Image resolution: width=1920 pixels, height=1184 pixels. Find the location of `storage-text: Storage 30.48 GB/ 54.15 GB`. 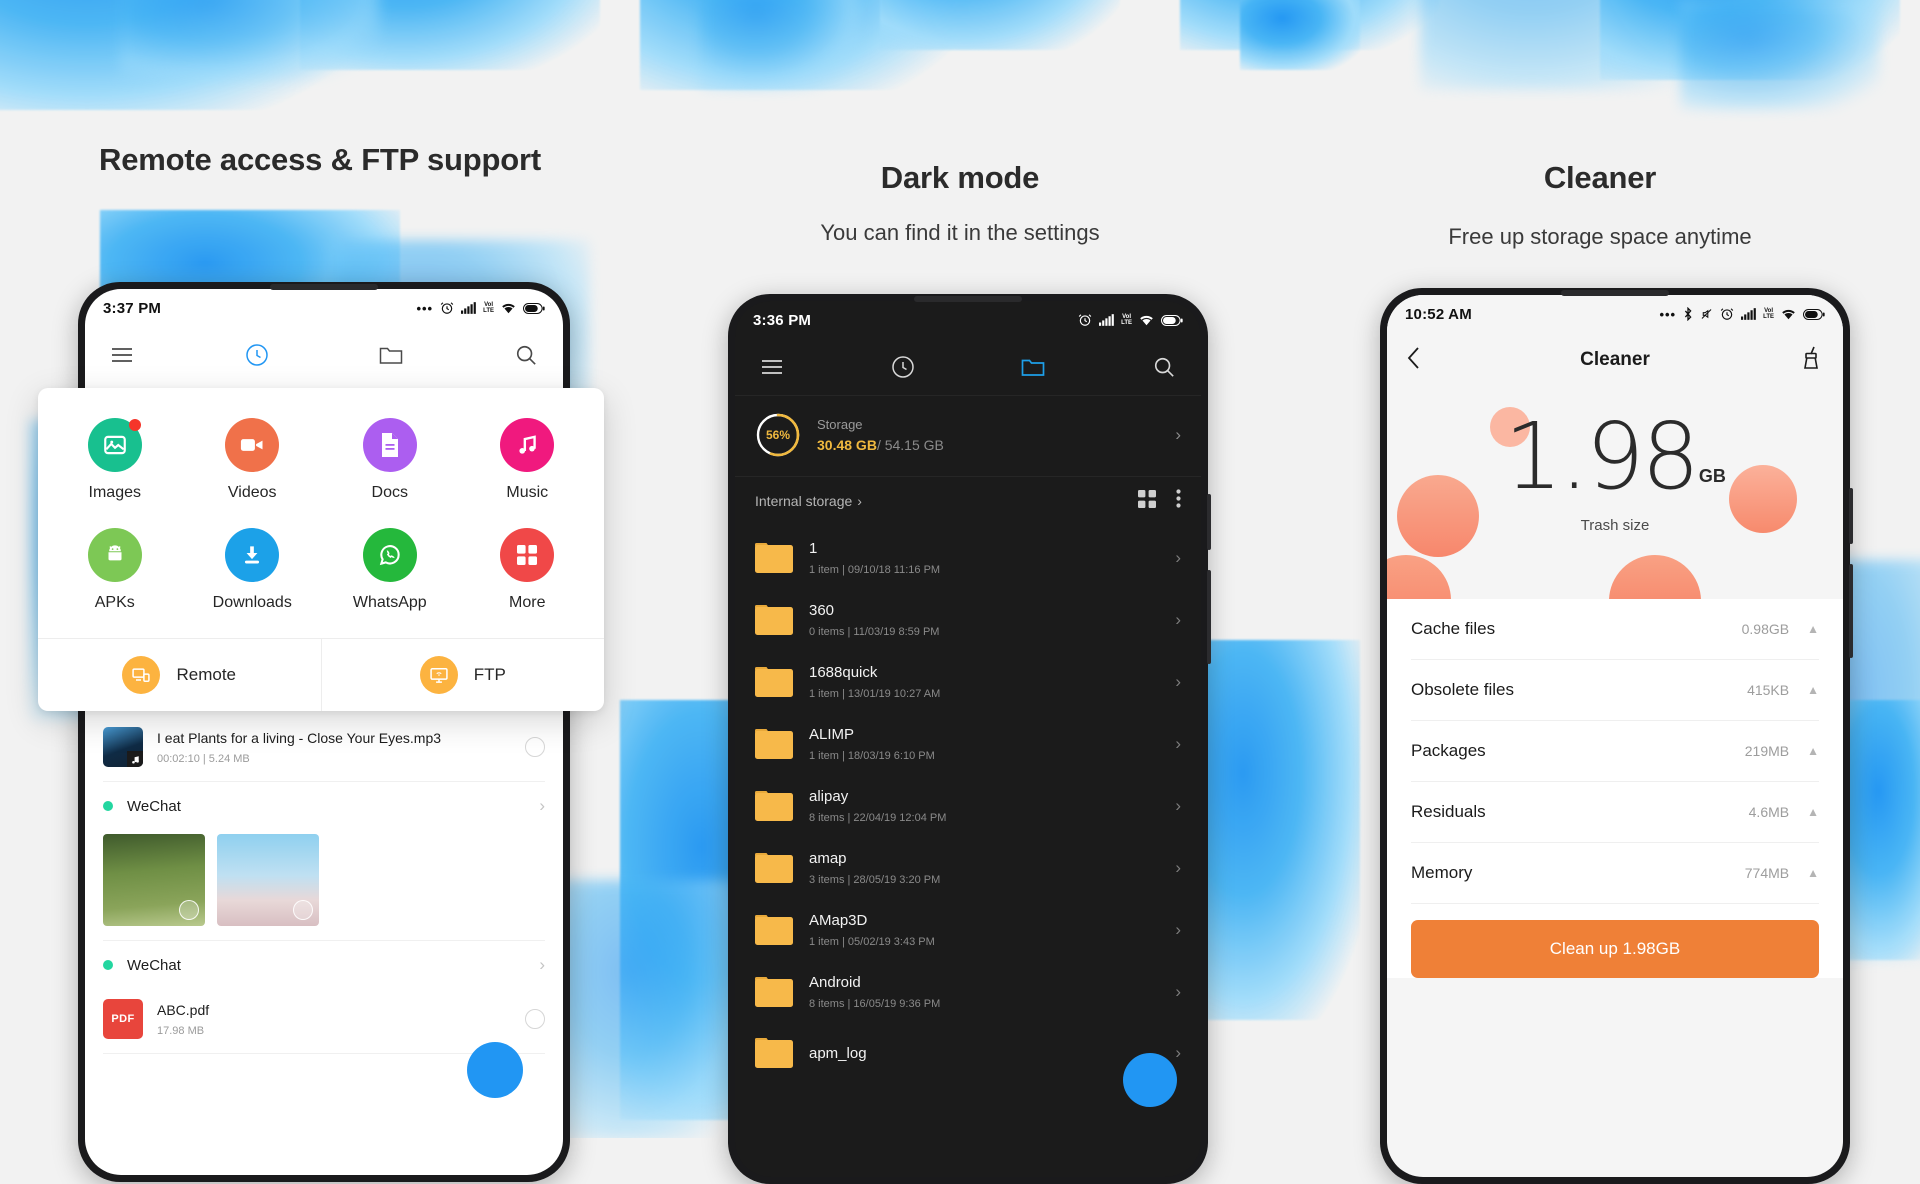

storage-text: Storage 30.48 GB/ 54.15 GB is located at coordinates (880, 435).